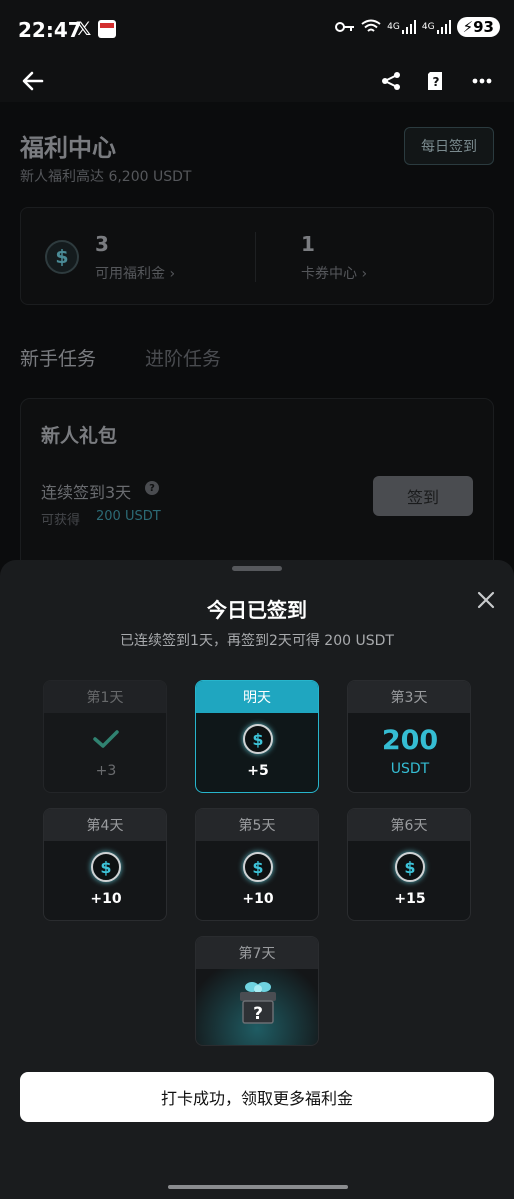 This screenshot has height=1199, width=514. Describe the element at coordinates (410, 740) in the screenshot. I see `day-big-amount: 200` at that location.